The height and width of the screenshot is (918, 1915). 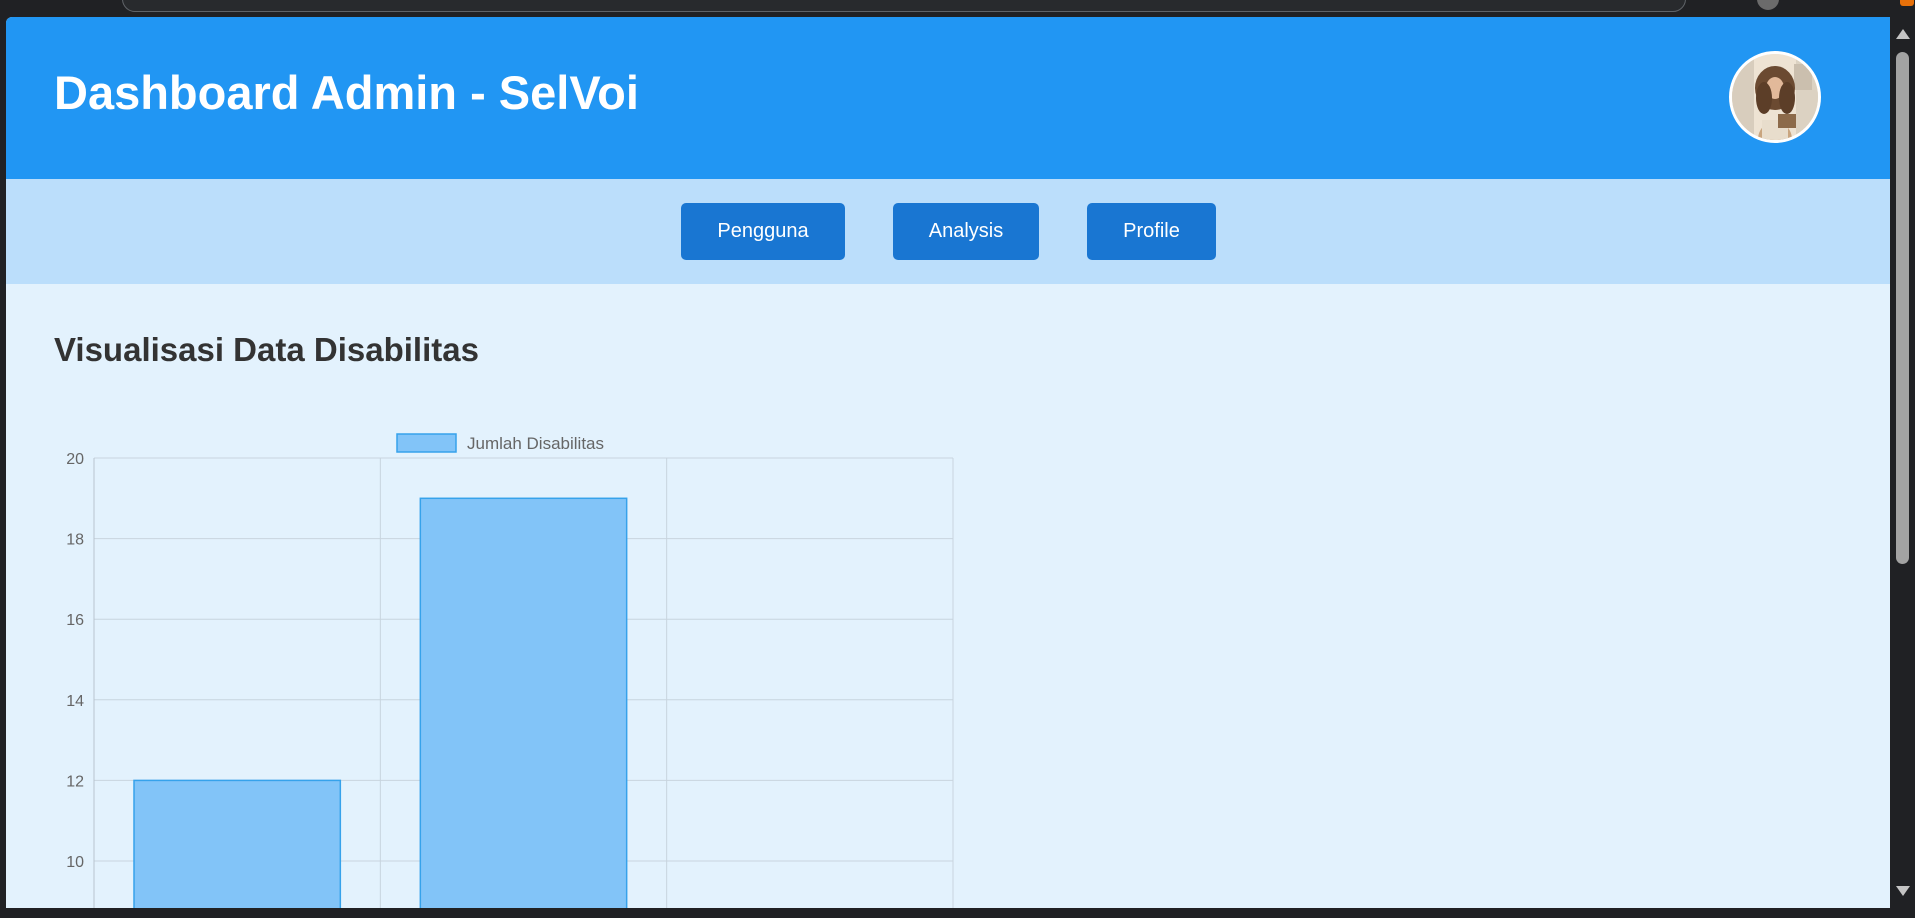 What do you see at coordinates (957, 913) in the screenshot?
I see `browser-bottom-edge` at bounding box center [957, 913].